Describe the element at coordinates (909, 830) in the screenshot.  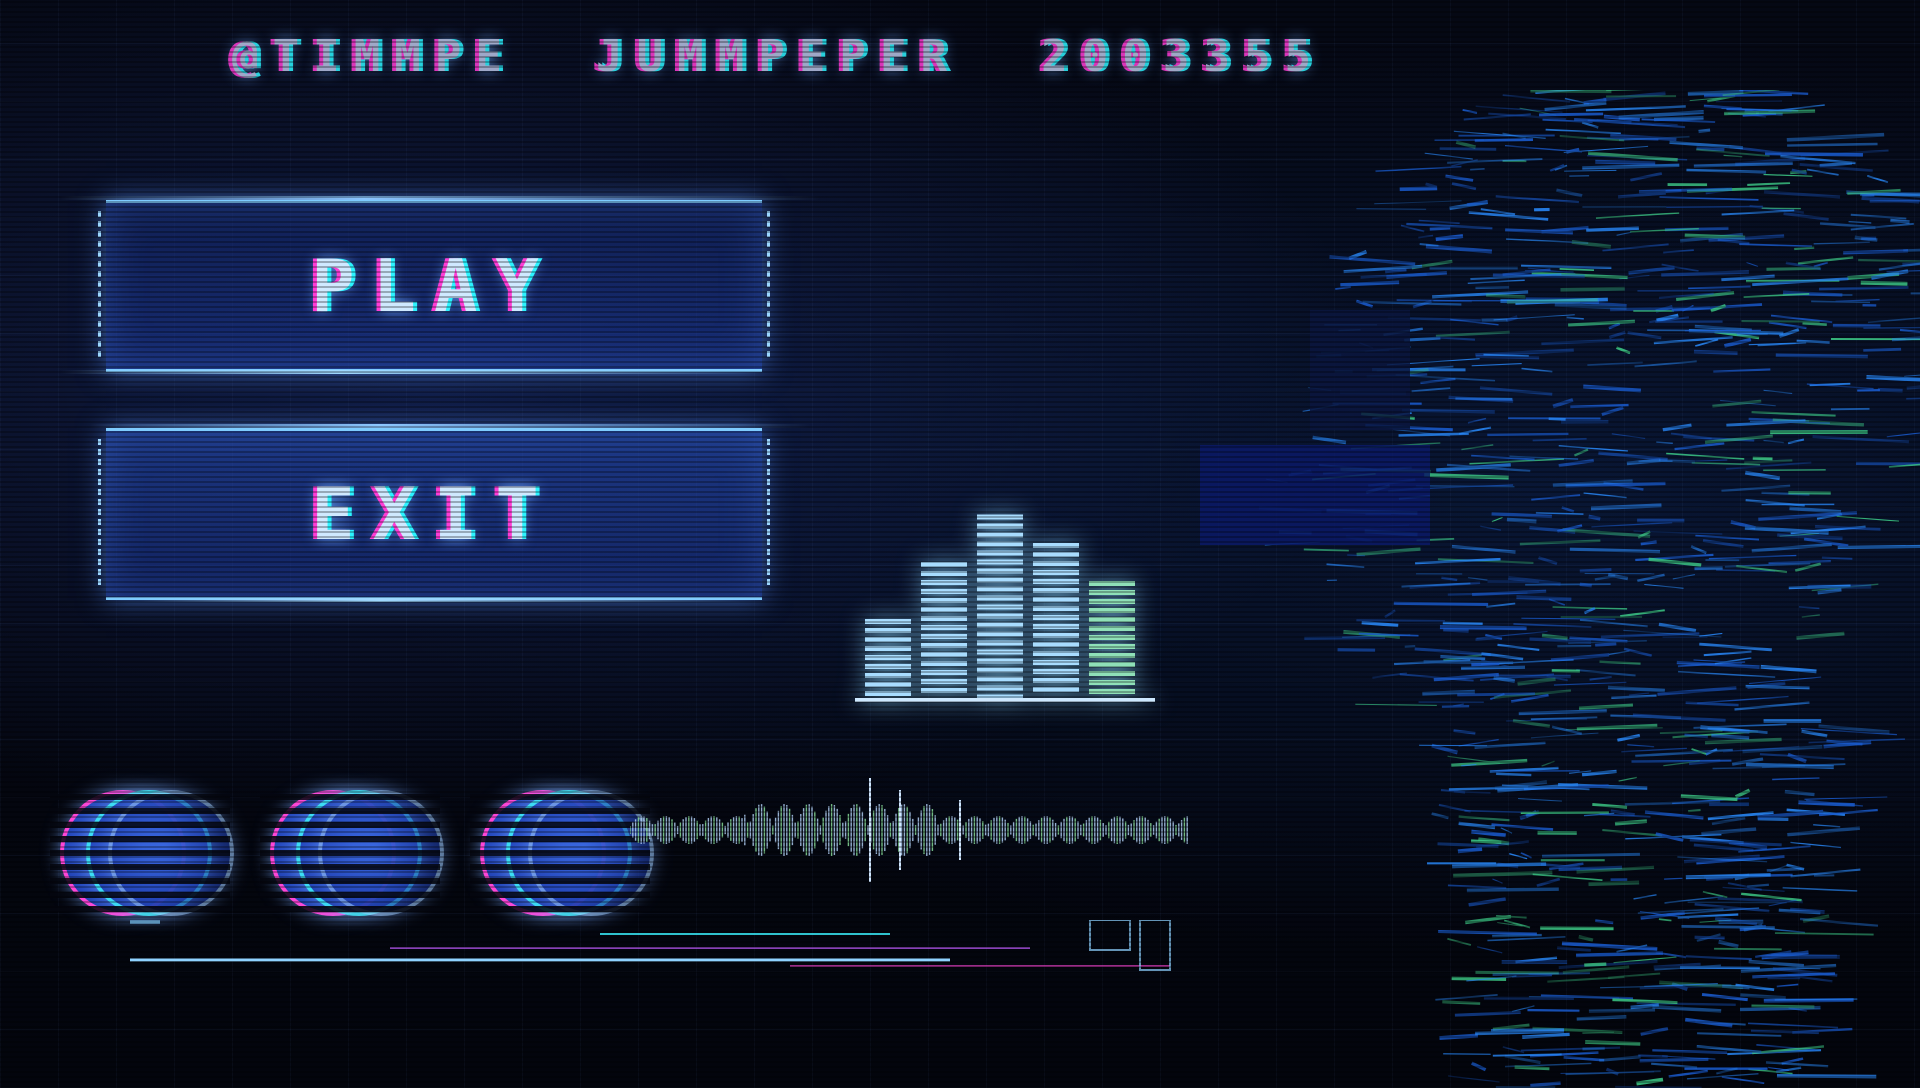
I see `audio-waveform-icon` at that location.